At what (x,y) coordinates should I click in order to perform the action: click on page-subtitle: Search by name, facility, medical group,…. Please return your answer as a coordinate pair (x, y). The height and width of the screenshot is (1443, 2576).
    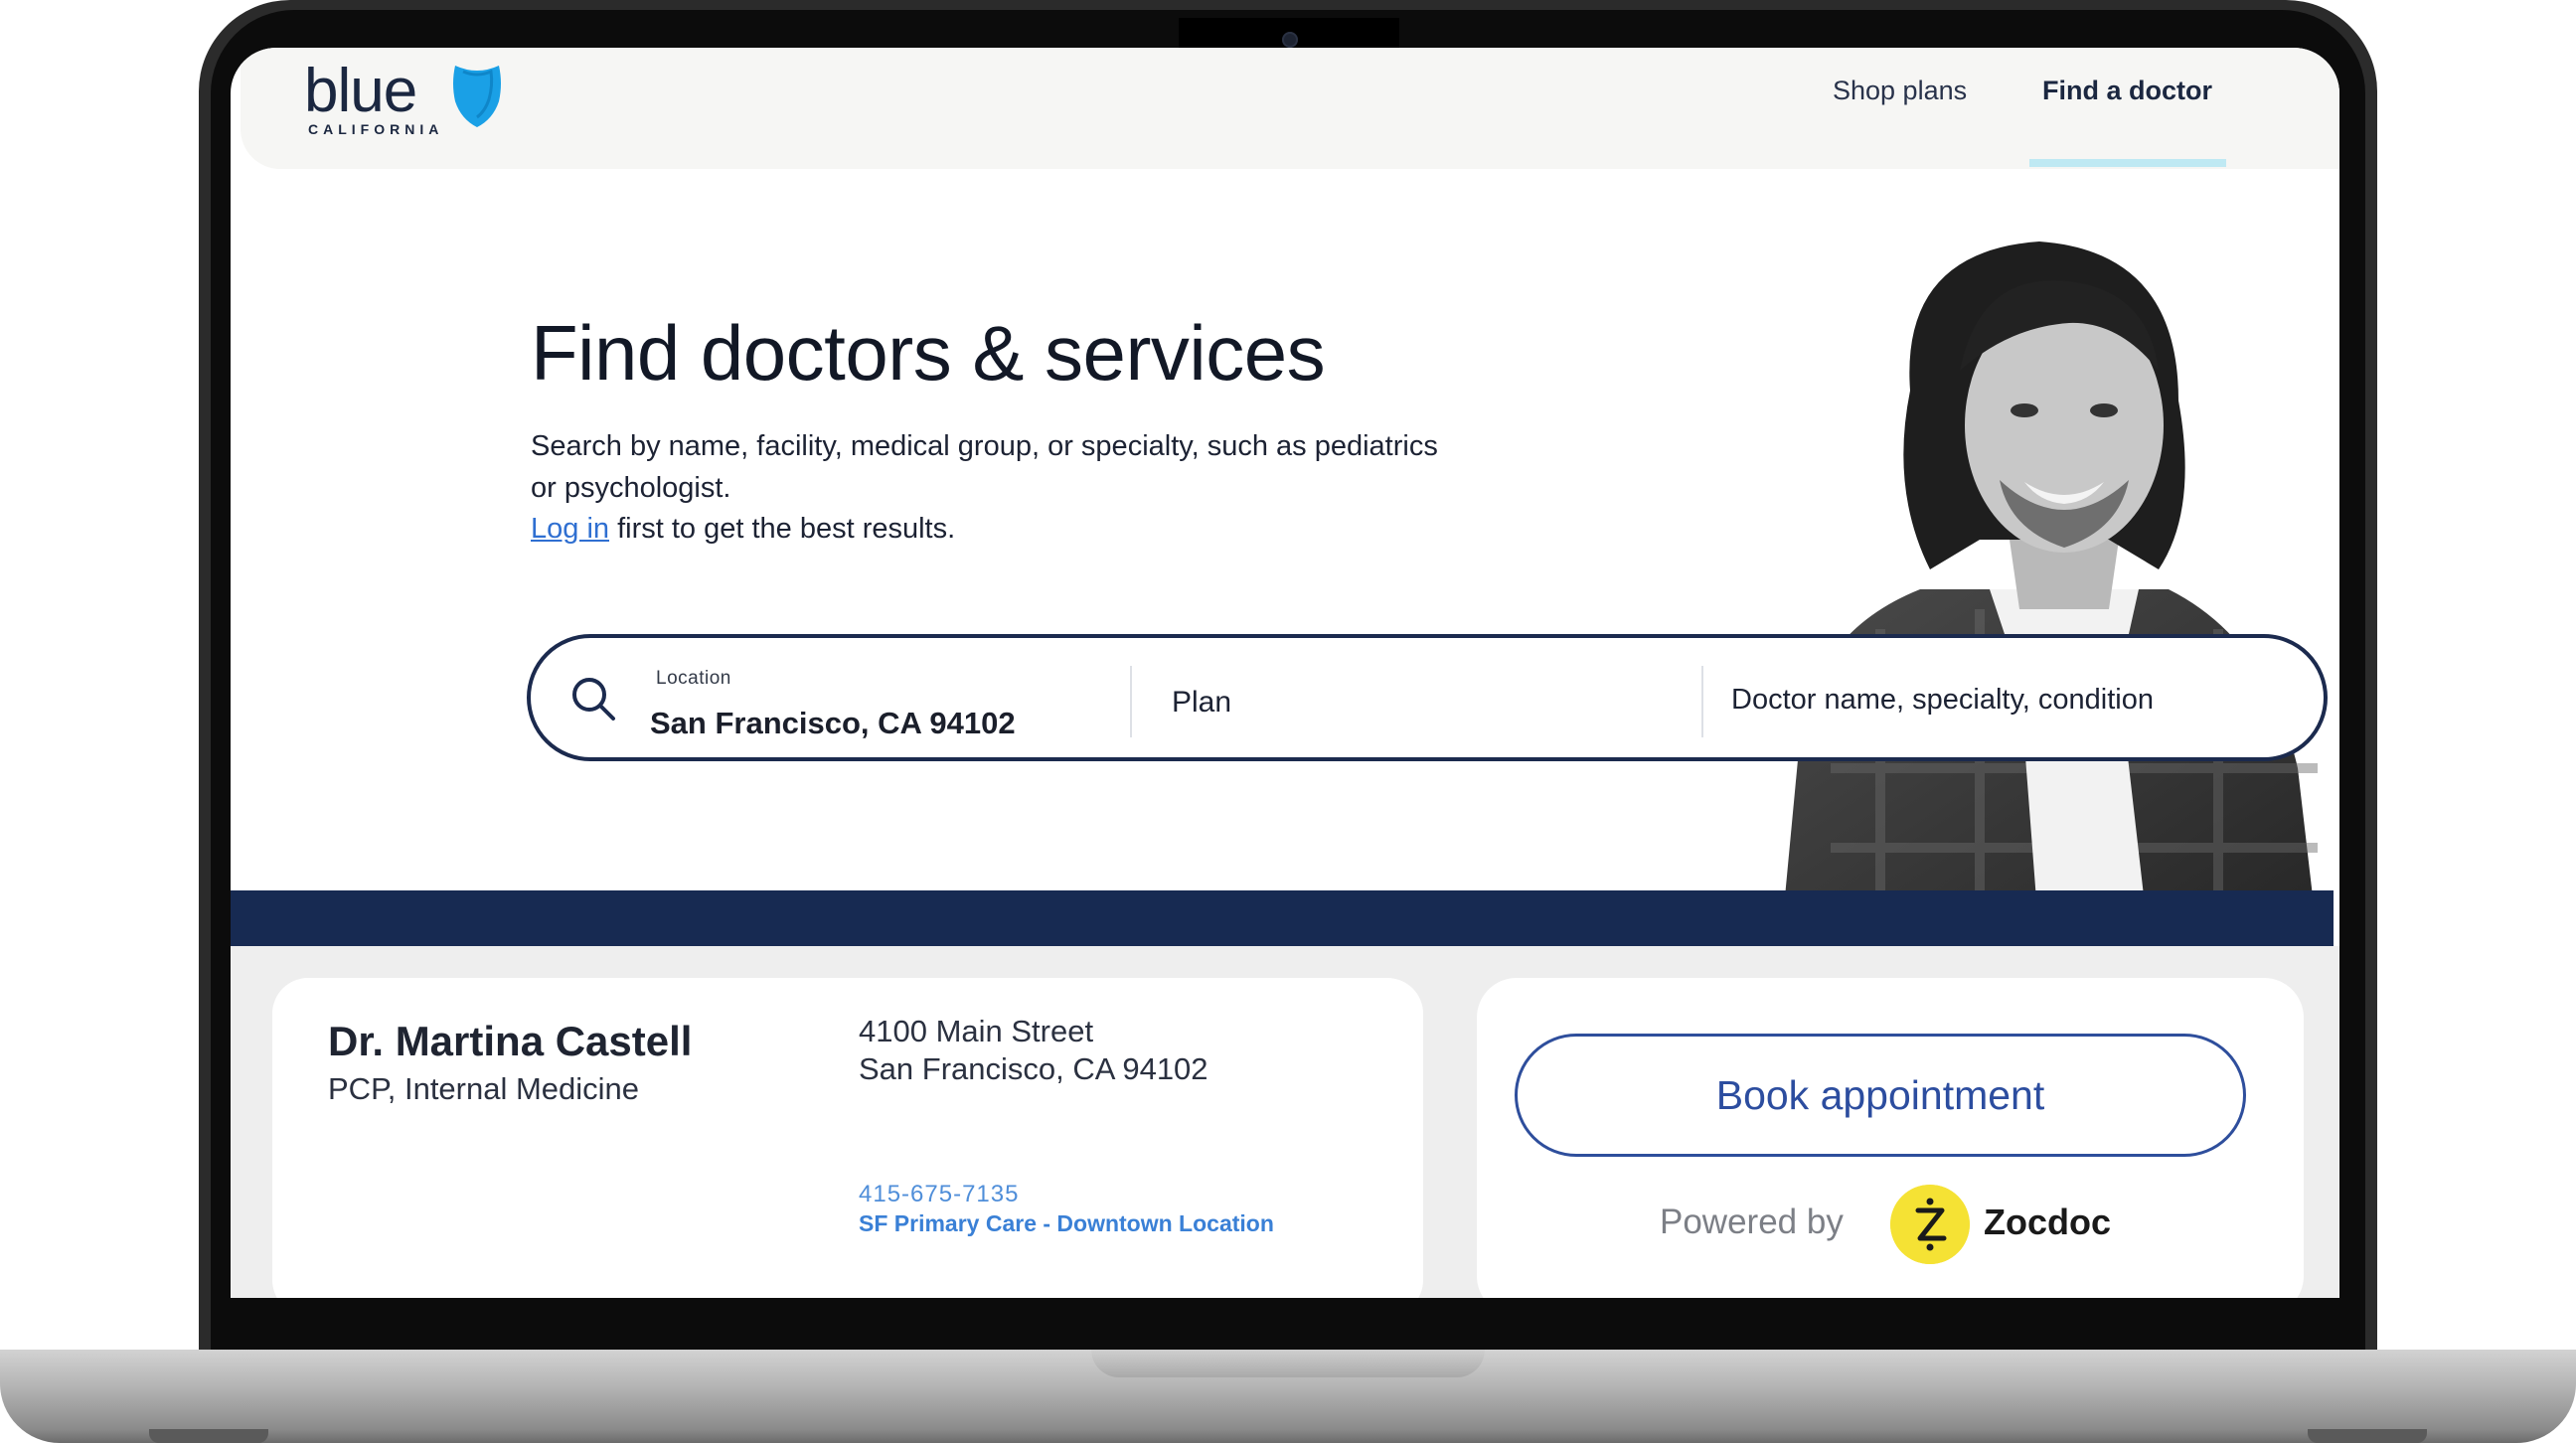
    Looking at the image, I should click on (984, 467).